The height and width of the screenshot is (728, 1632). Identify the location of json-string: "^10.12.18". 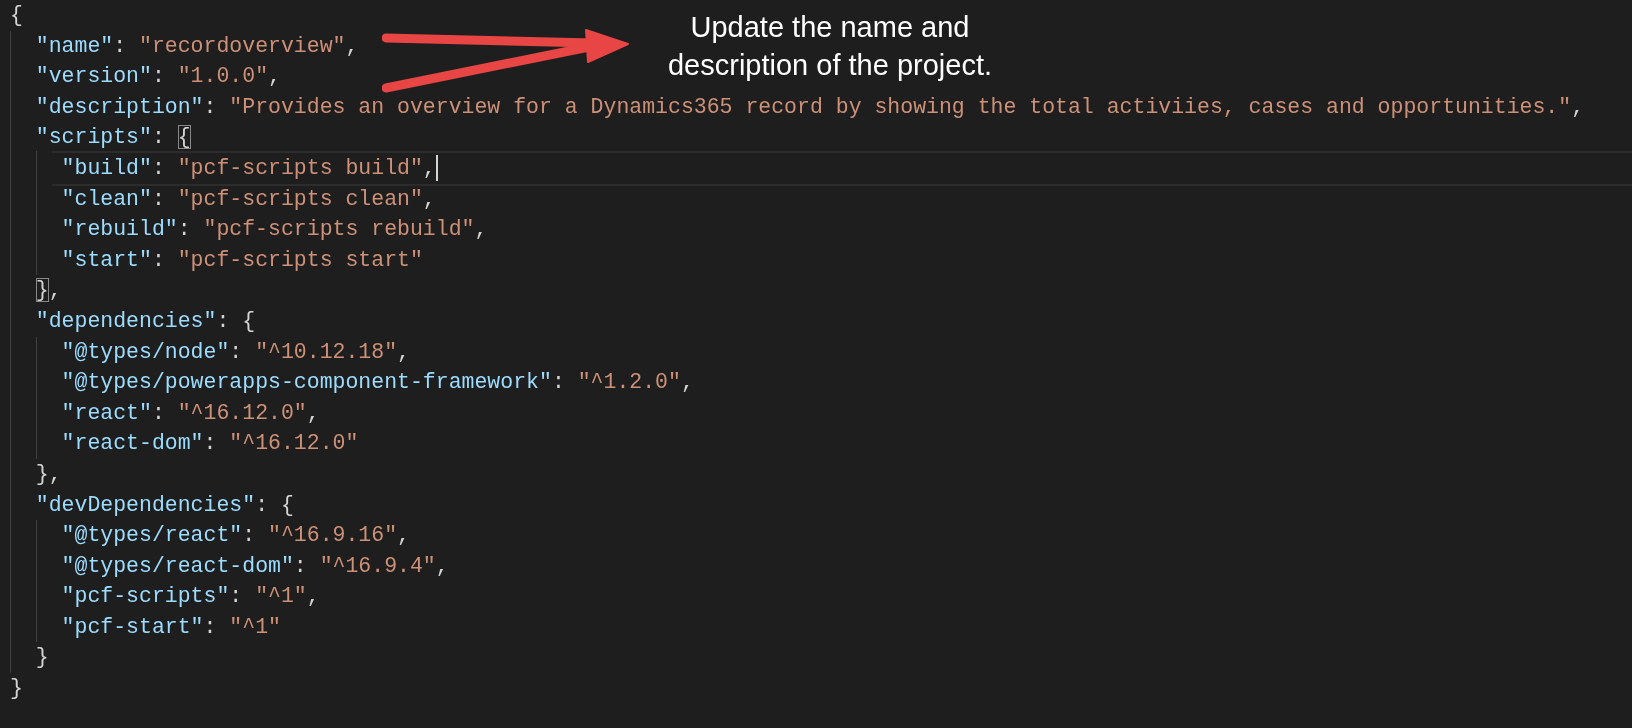
(326, 351).